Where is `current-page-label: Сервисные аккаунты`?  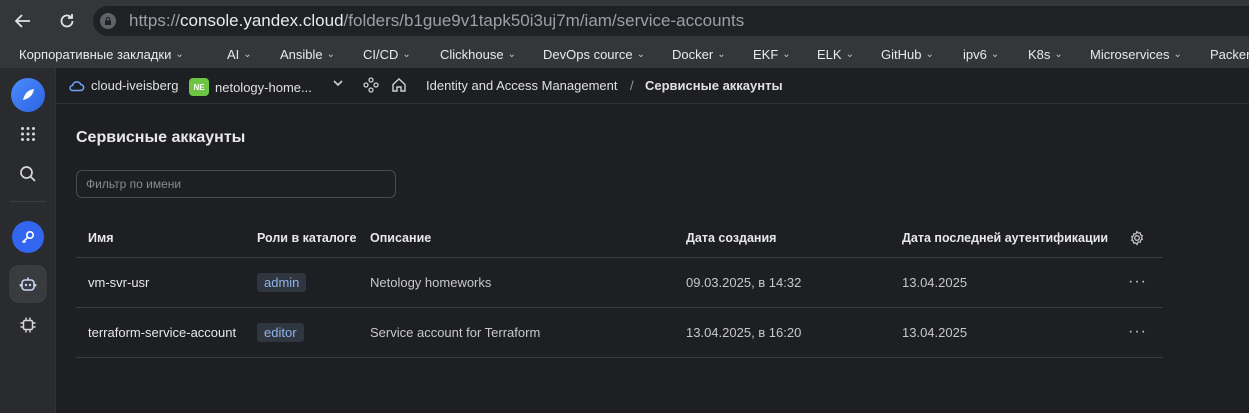
current-page-label: Сервисные аккаунты is located at coordinates (714, 85).